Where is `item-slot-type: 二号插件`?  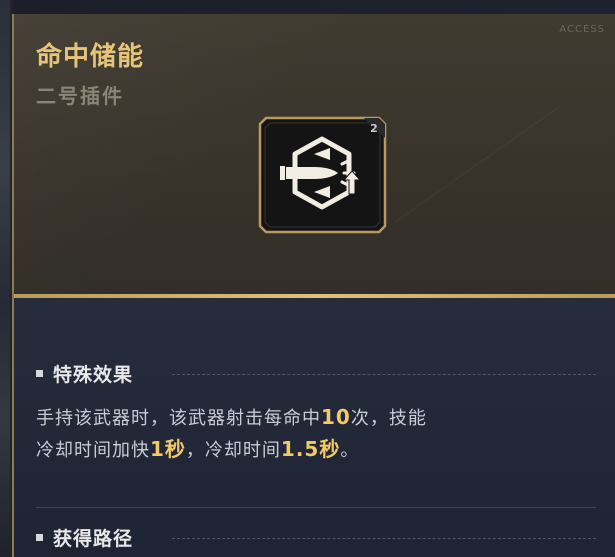 item-slot-type: 二号插件 is located at coordinates (80, 96).